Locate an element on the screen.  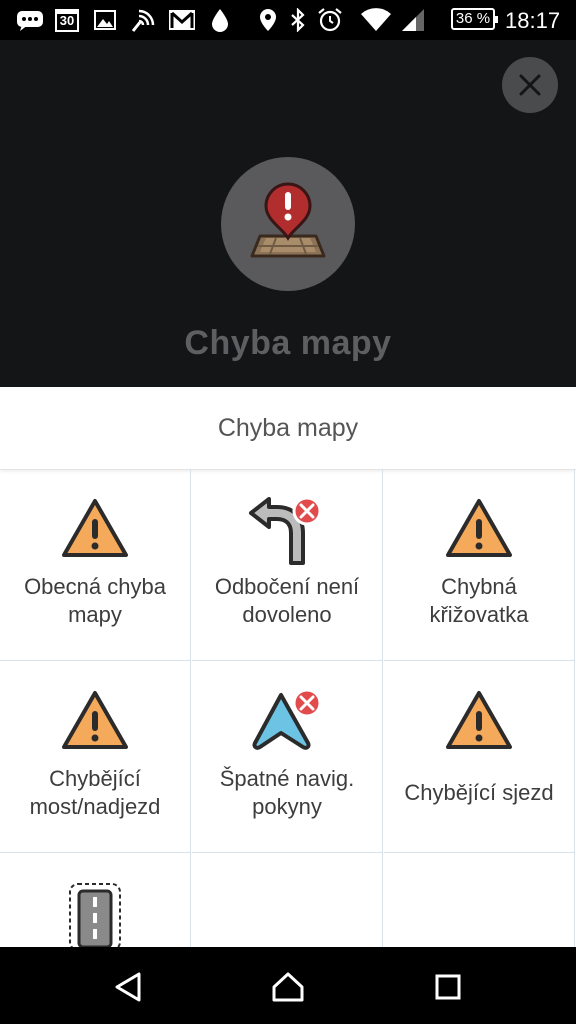
signal-icon is located at coordinates (413, 20).